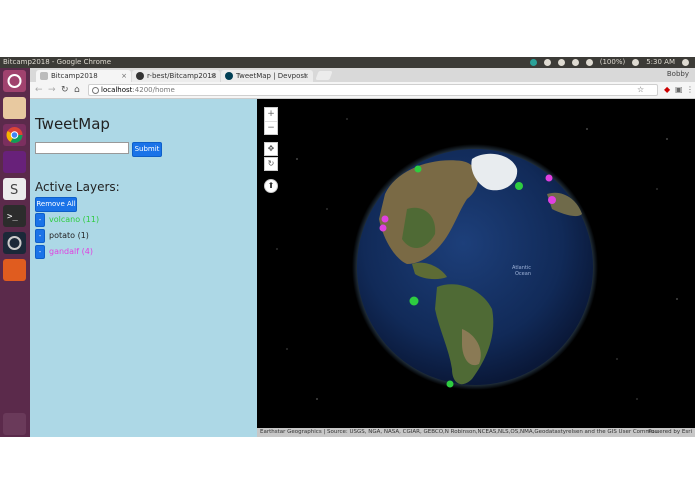 The height and width of the screenshot is (494, 695). I want to click on tab-label: Bitcamp2018, so click(74, 76).